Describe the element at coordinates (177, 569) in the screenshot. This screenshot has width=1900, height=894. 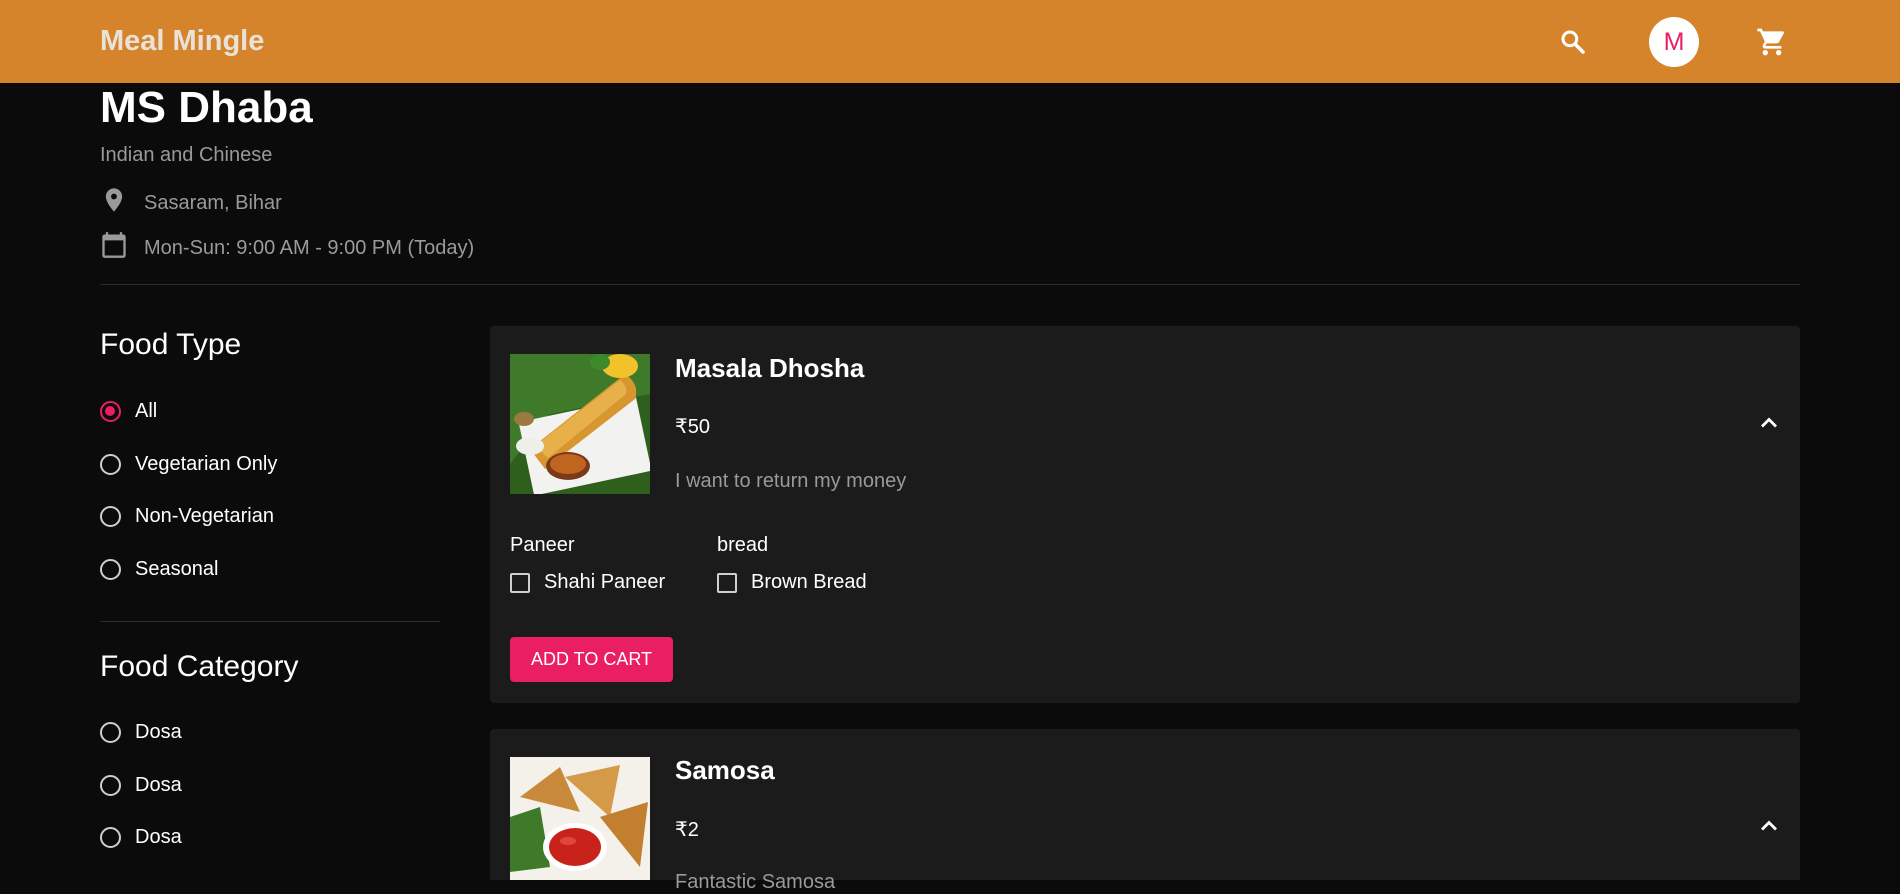
I see `radio-label: Seasonal` at that location.